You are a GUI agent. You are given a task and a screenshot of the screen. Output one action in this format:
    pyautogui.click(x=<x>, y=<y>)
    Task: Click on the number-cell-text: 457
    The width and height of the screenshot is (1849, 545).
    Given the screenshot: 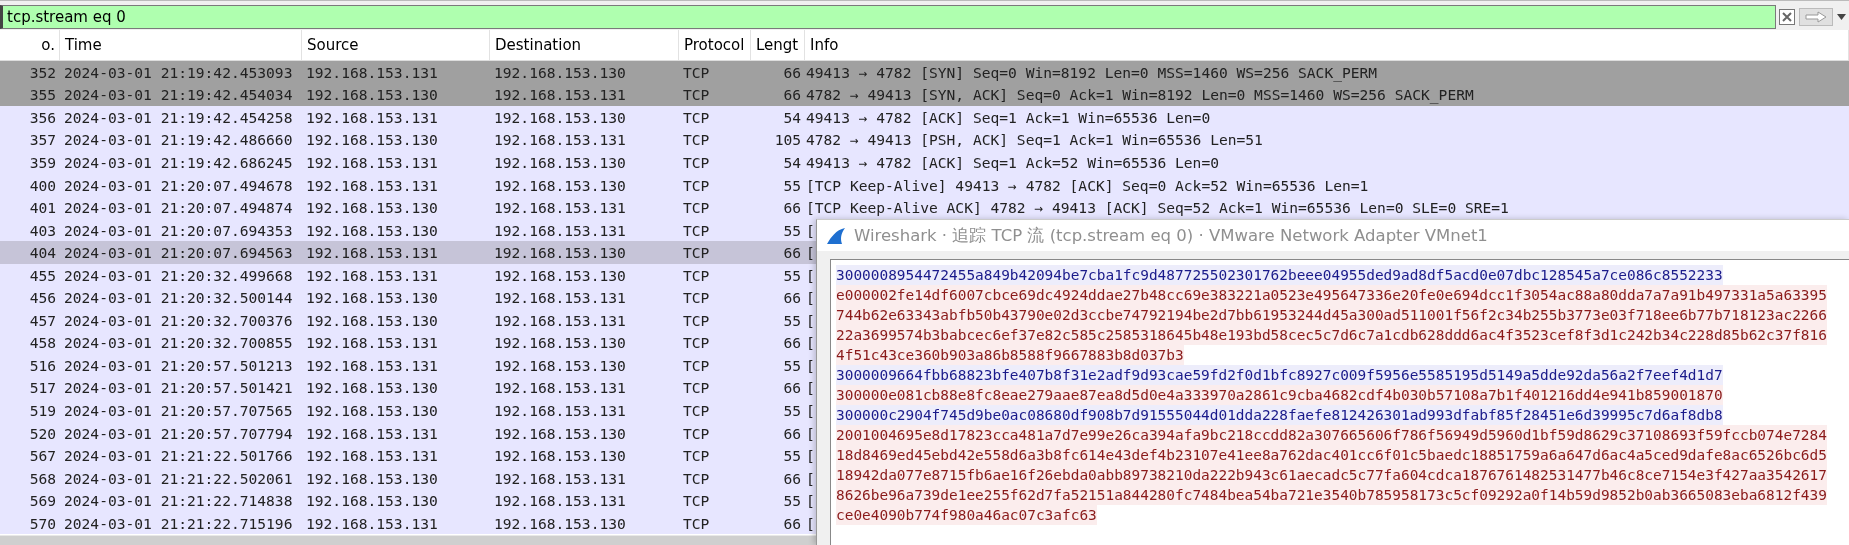 What is the action you would take?
    pyautogui.click(x=42, y=320)
    